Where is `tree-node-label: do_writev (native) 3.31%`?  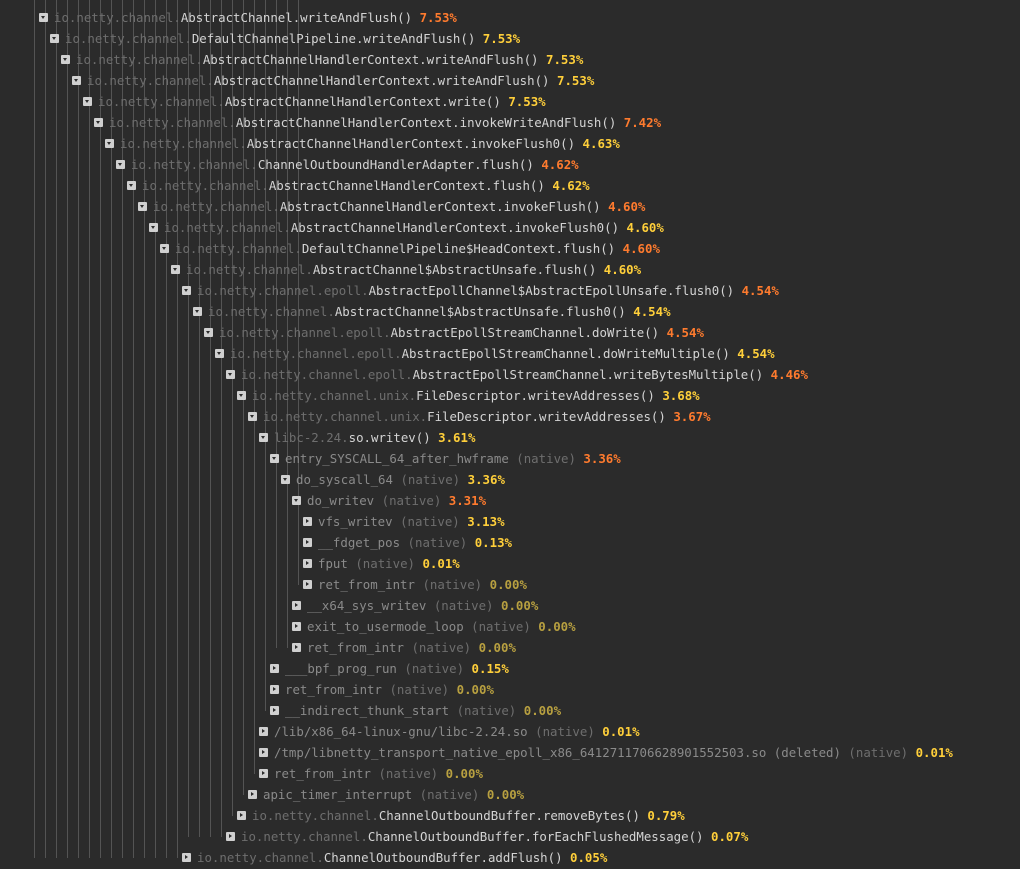
tree-node-label: do_writev (native) 3.31% is located at coordinates (396, 501).